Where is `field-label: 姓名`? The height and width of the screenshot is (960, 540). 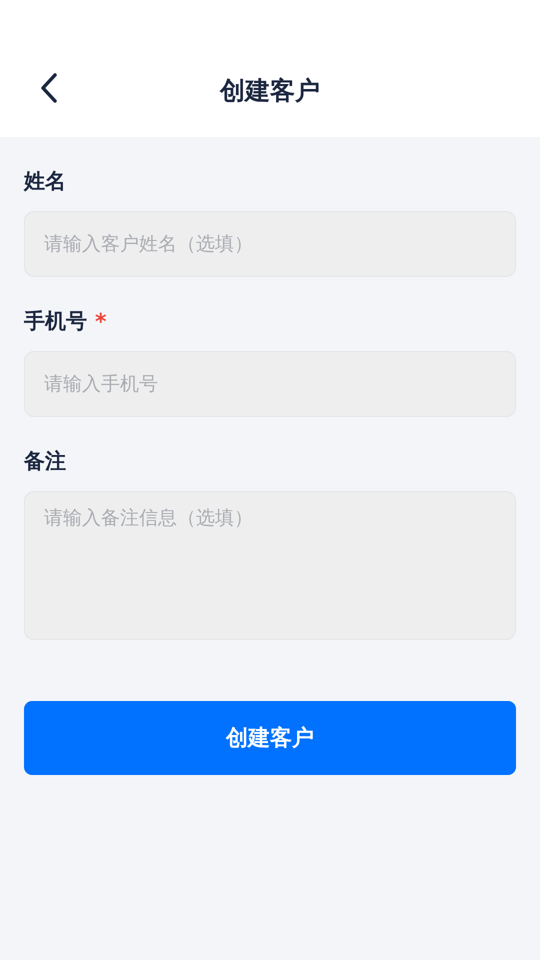 field-label: 姓名 is located at coordinates (45, 182).